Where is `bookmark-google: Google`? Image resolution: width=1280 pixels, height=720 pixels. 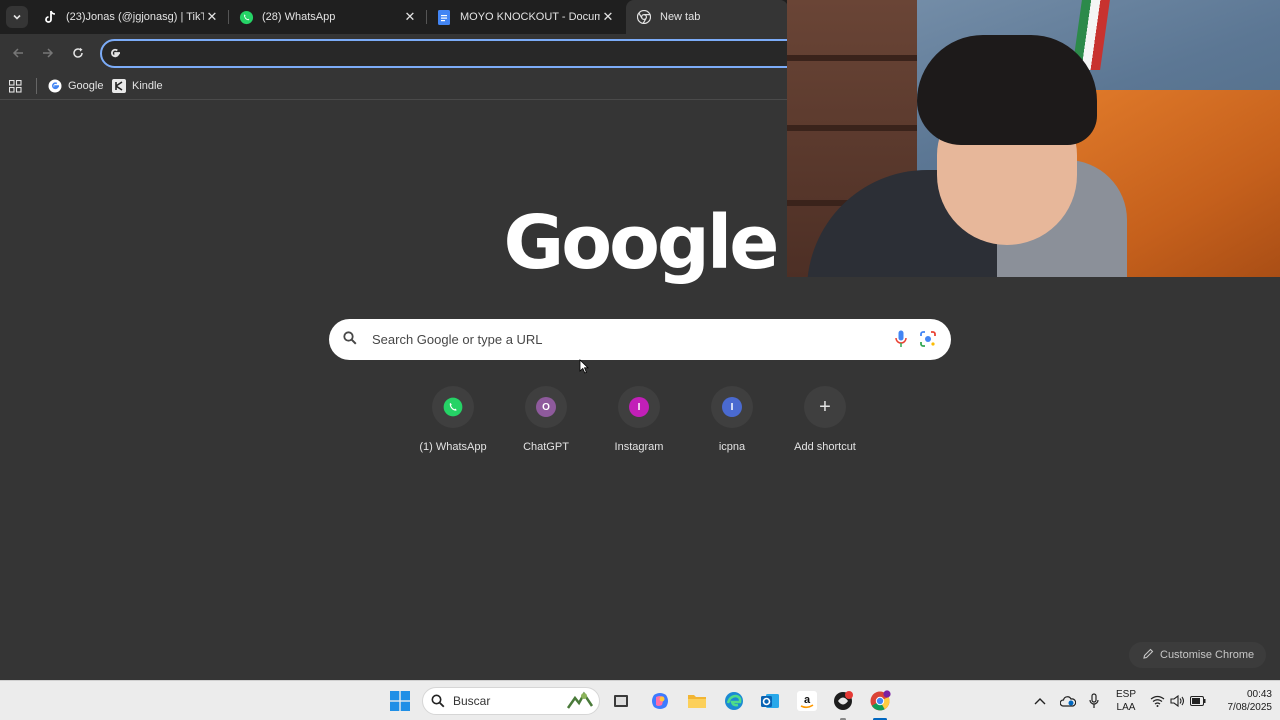 bookmark-google: Google is located at coordinates (75, 86).